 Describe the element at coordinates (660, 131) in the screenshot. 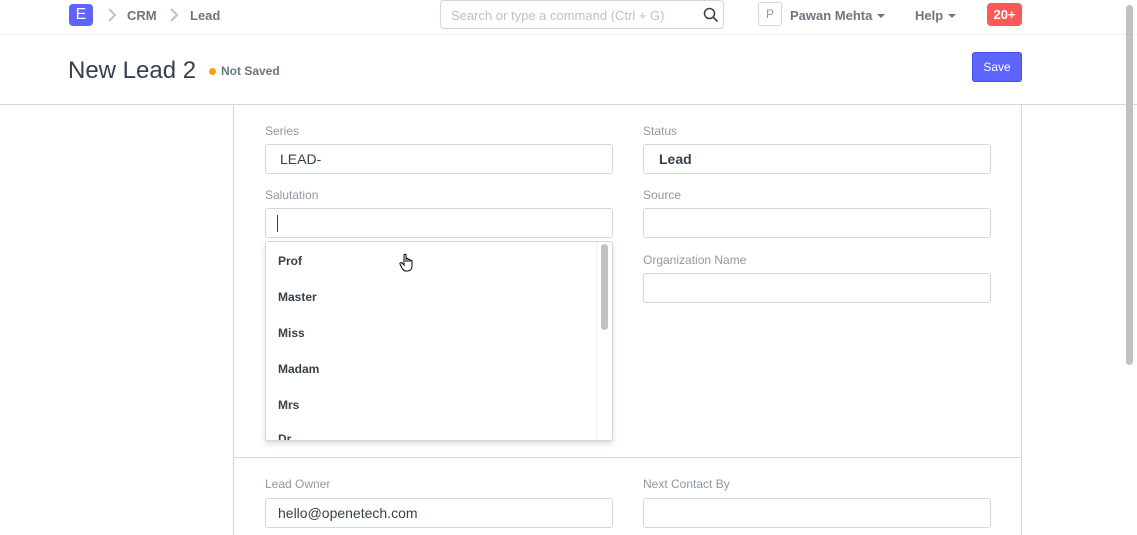

I see `status-label: Status` at that location.